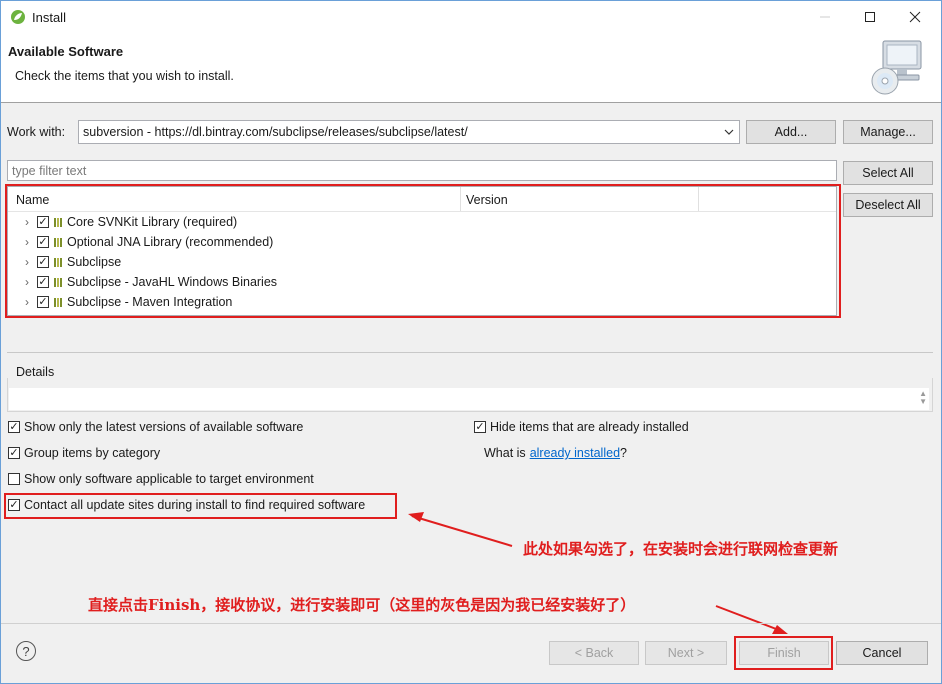  I want to click on help-button: ?, so click(26, 651).